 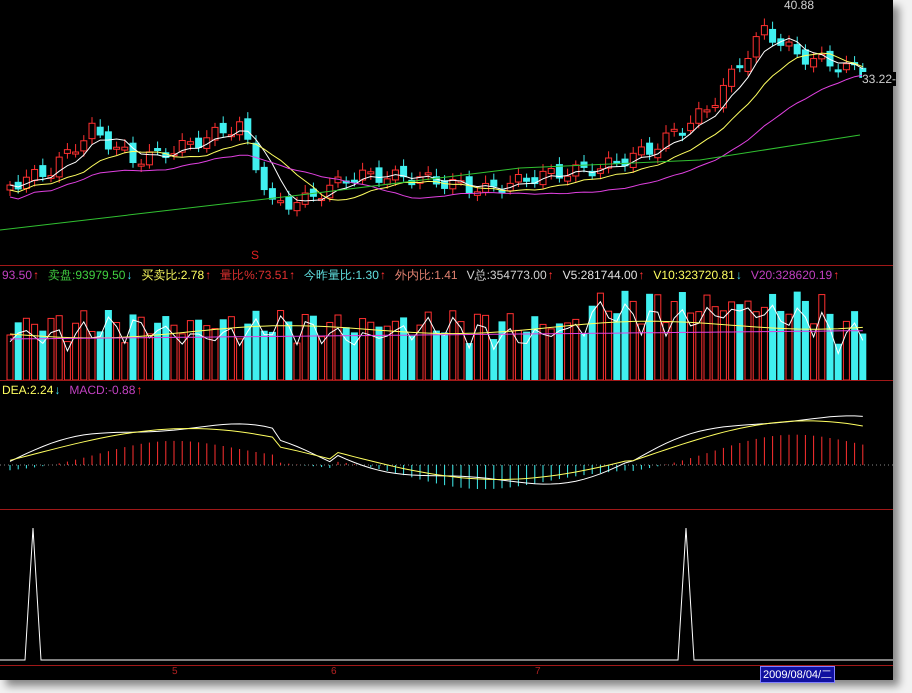 I want to click on indicator-reading: MACD:-0.88, so click(x=102, y=390).